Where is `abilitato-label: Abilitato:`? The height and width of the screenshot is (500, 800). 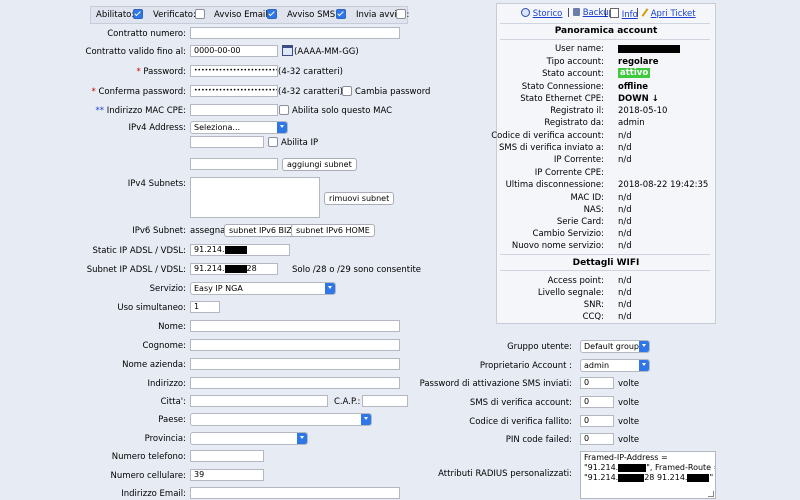
abilitato-label: Abilitato: is located at coordinates (115, 15).